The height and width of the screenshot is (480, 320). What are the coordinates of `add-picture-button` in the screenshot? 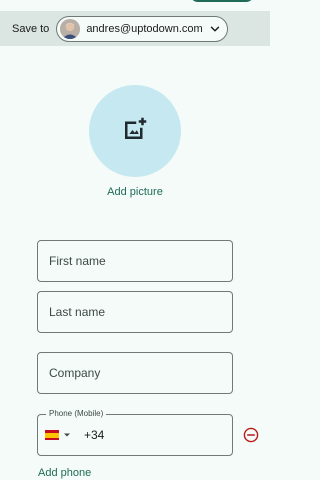 It's located at (135, 131).